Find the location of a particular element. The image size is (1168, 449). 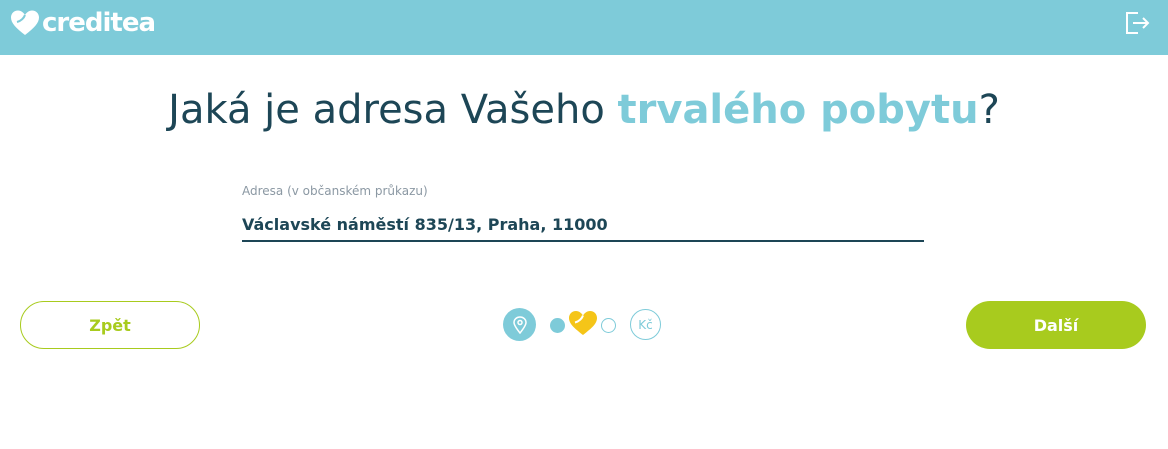

location-pin-icon is located at coordinates (519, 324).